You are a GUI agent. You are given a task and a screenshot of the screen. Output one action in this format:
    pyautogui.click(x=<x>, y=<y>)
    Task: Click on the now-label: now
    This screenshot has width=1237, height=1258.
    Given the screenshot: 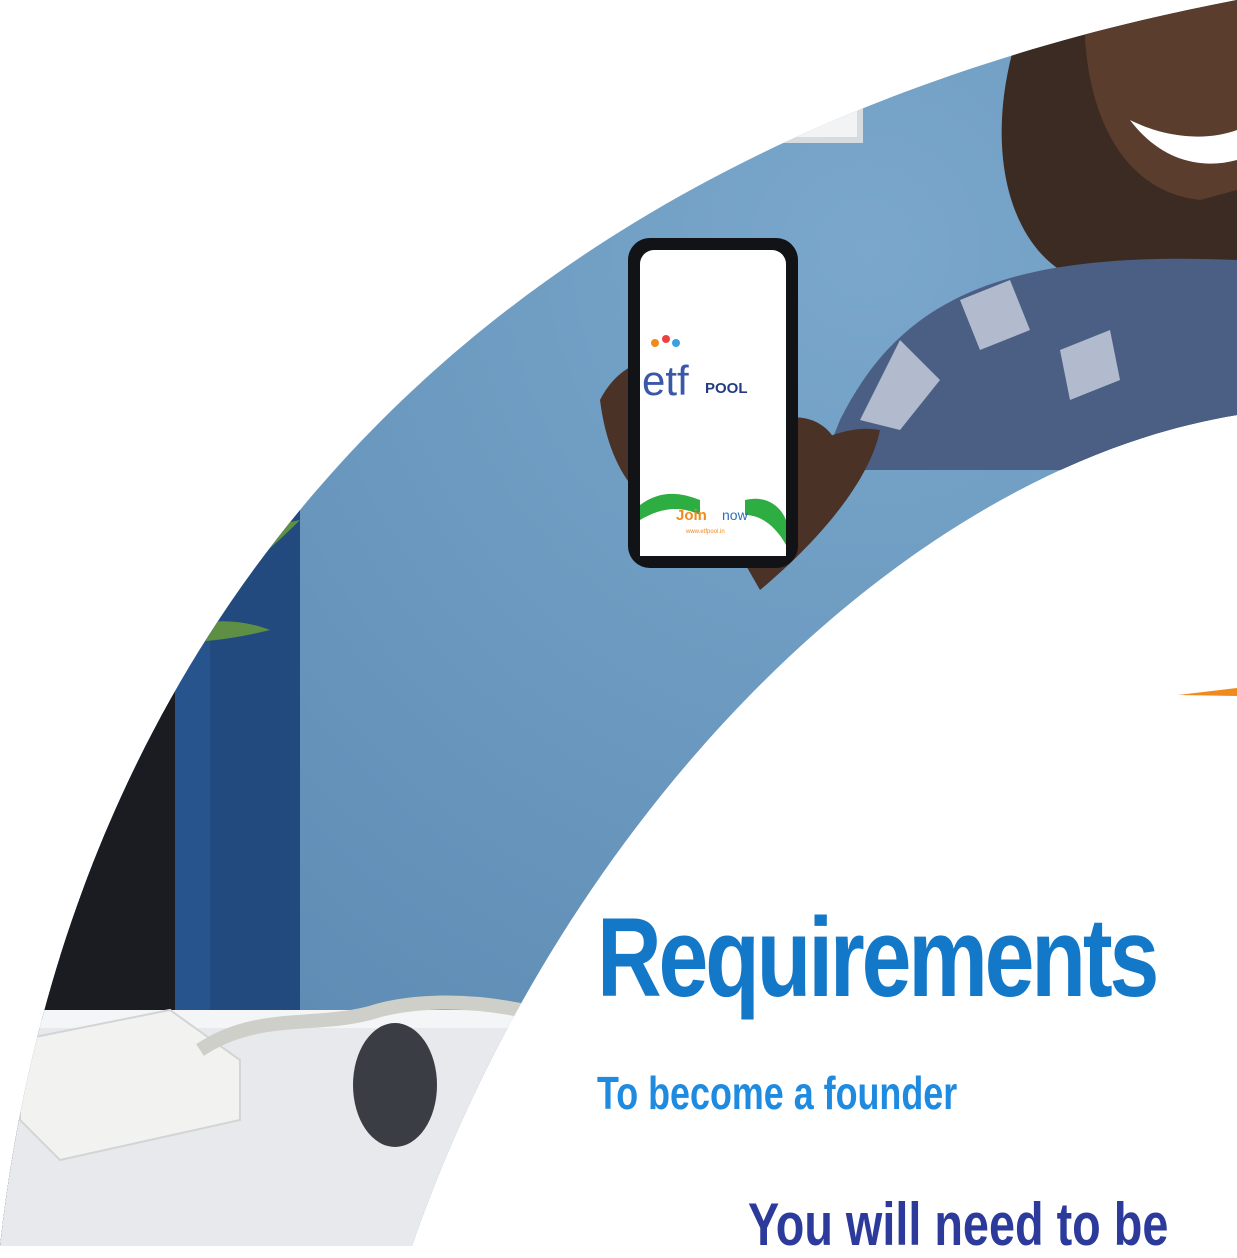 What is the action you would take?
    pyautogui.click(x=735, y=515)
    